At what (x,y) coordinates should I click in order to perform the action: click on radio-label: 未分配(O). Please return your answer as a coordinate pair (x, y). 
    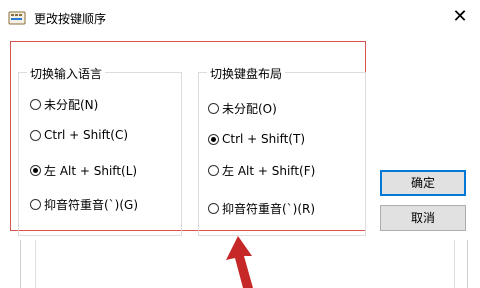
    Looking at the image, I should click on (249, 109).